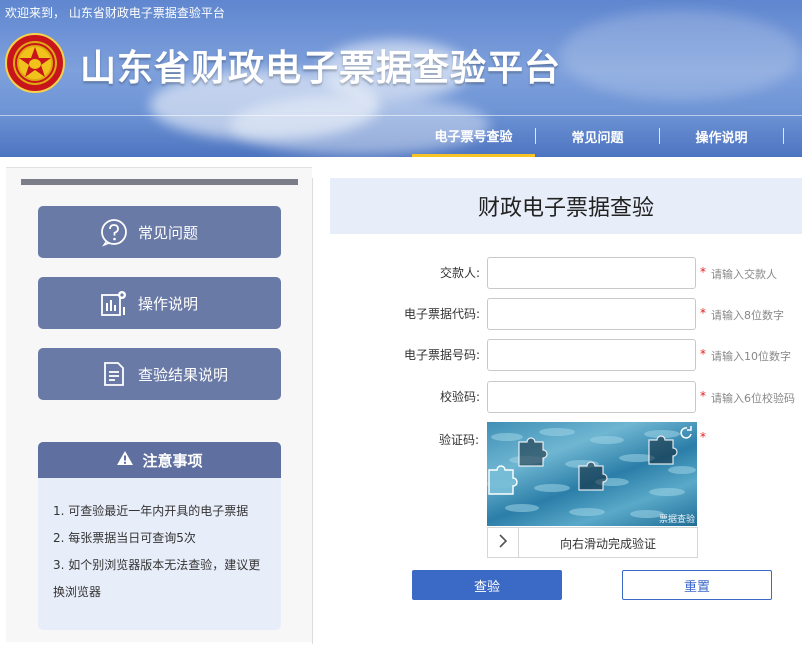  Describe the element at coordinates (312, 411) in the screenshot. I see `vertical-divider` at that location.